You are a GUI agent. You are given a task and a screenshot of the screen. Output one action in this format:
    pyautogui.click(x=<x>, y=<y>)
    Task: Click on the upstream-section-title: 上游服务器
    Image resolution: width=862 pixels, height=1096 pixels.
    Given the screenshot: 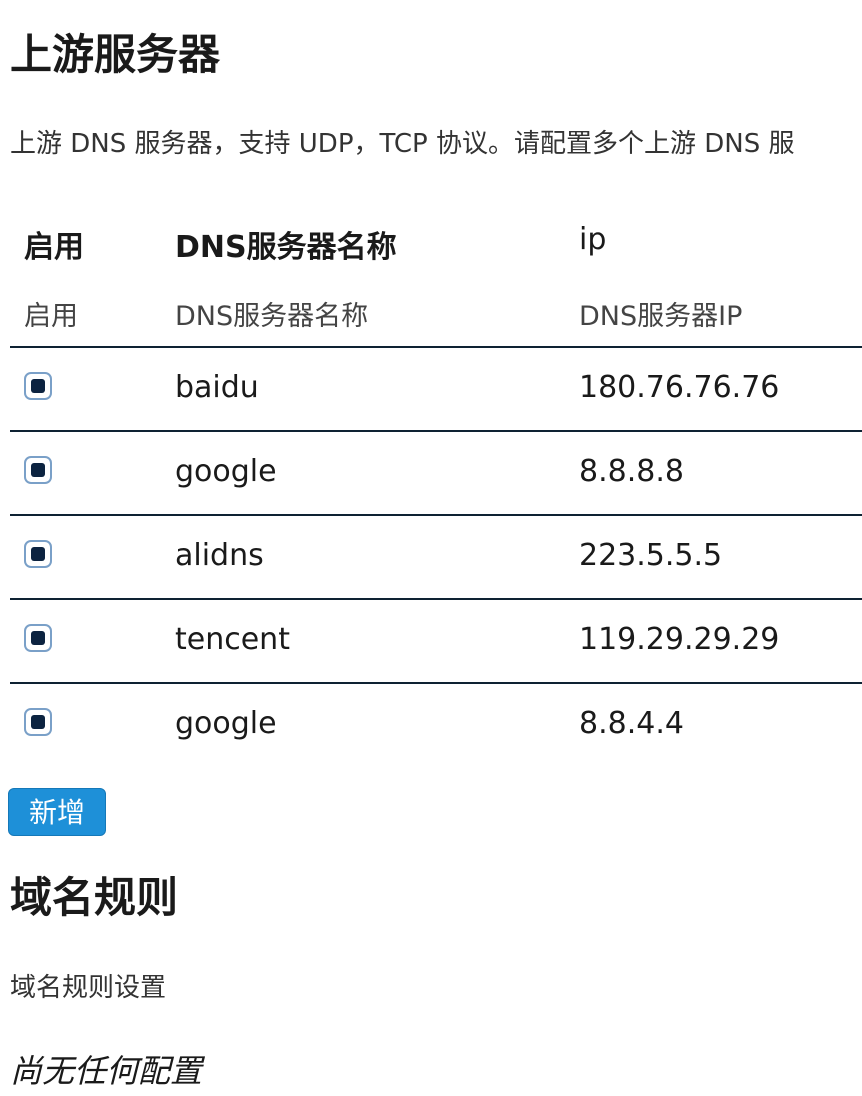 What is the action you would take?
    pyautogui.click(x=115, y=54)
    